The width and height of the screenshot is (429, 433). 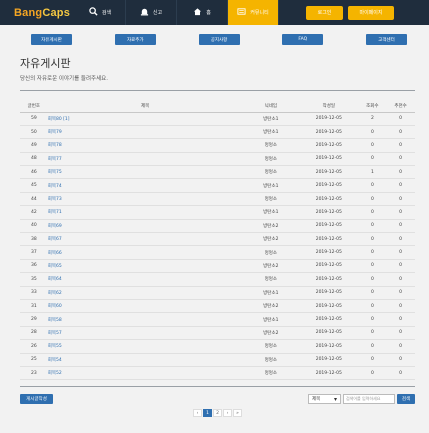 I want to click on post-title-link: 회목66, so click(x=55, y=253).